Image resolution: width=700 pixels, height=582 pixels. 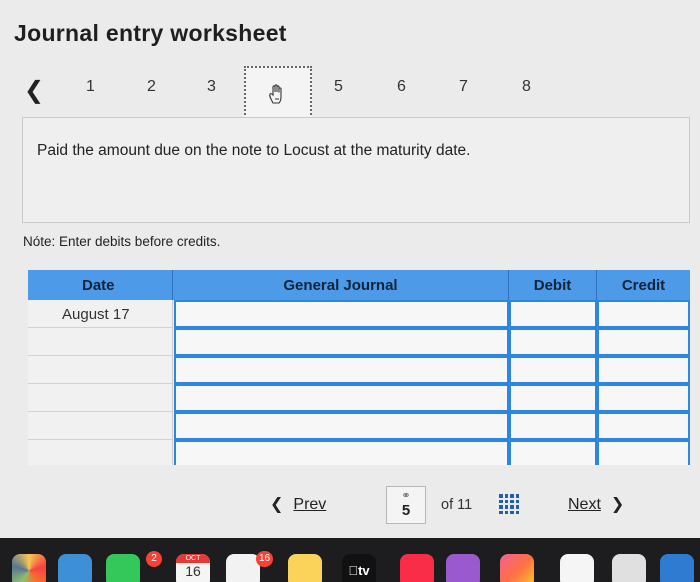 I want to click on app-store-icon, so click(x=677, y=568).